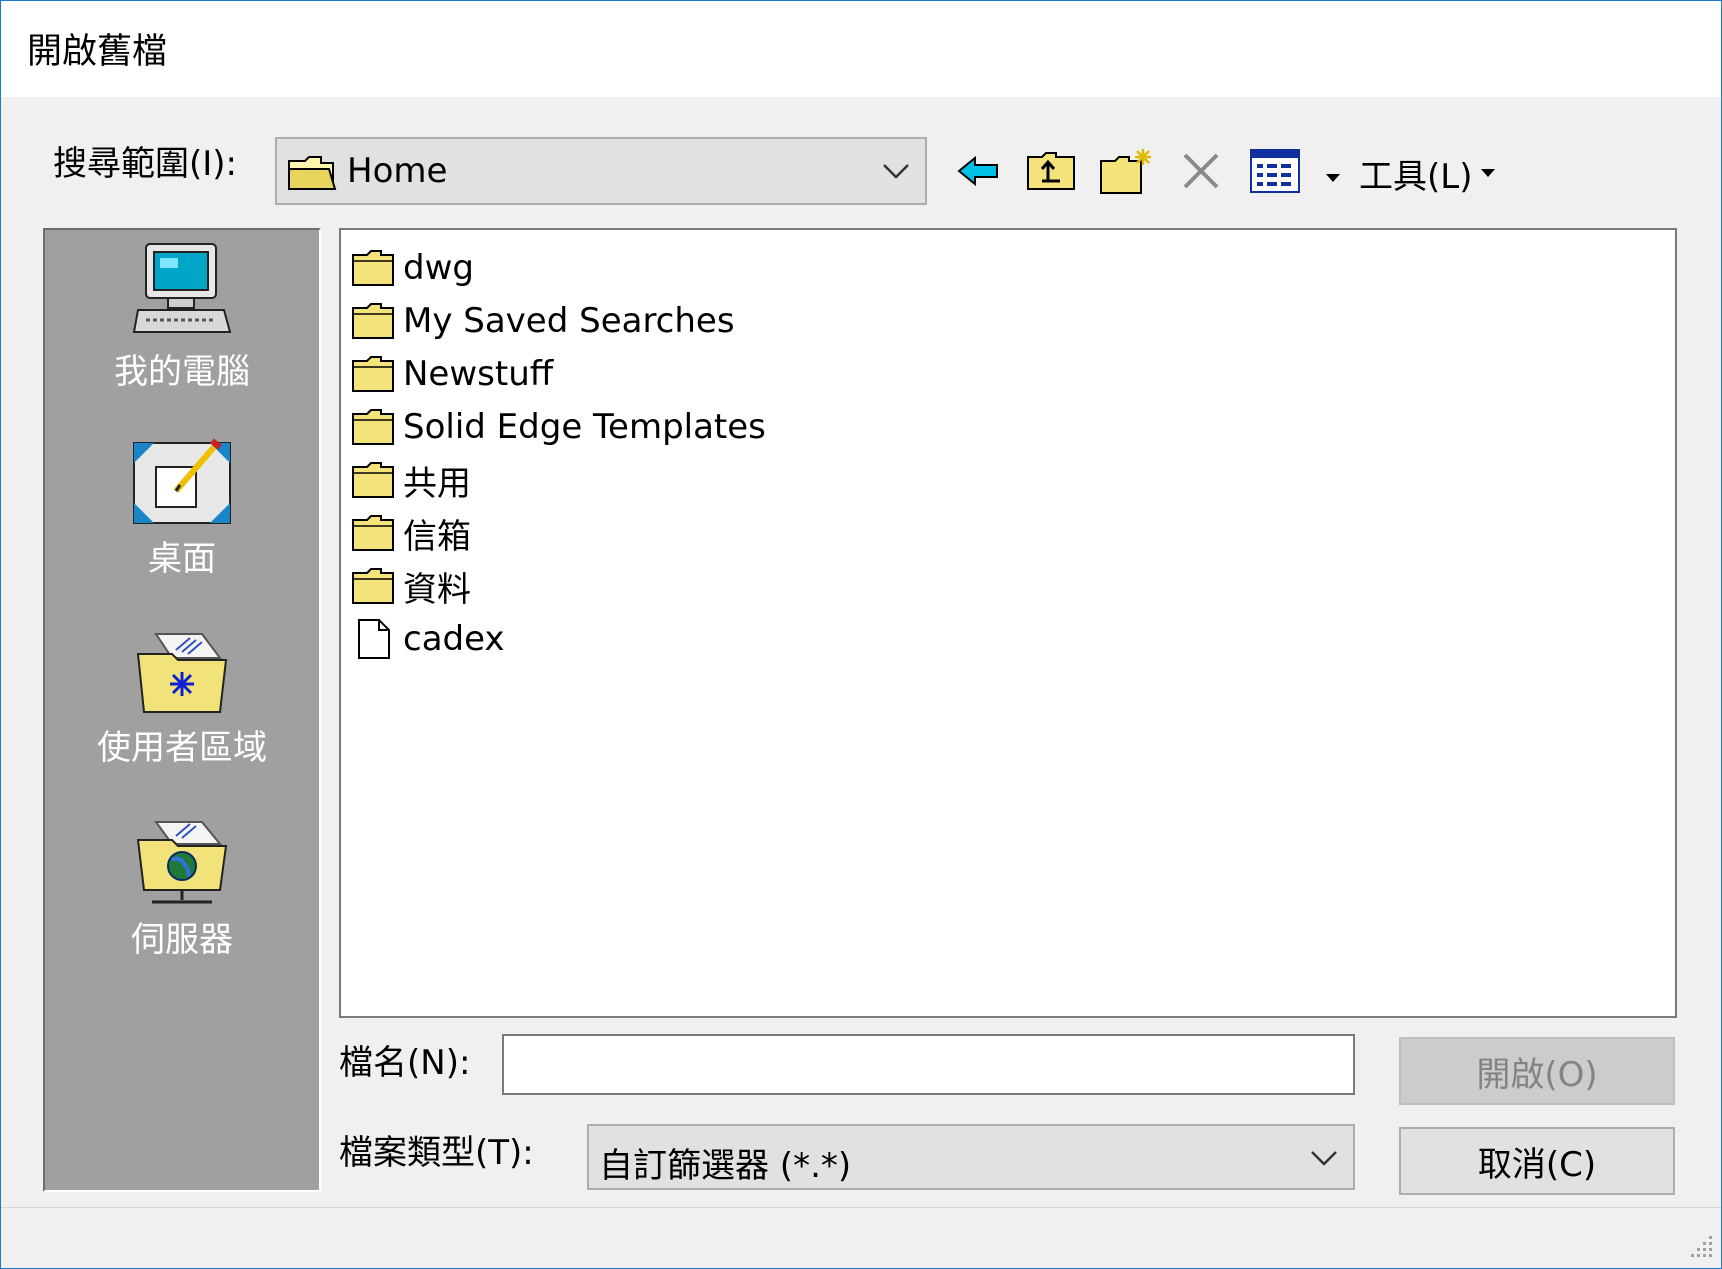  I want to click on place-desktop: 桌面, so click(182, 507).